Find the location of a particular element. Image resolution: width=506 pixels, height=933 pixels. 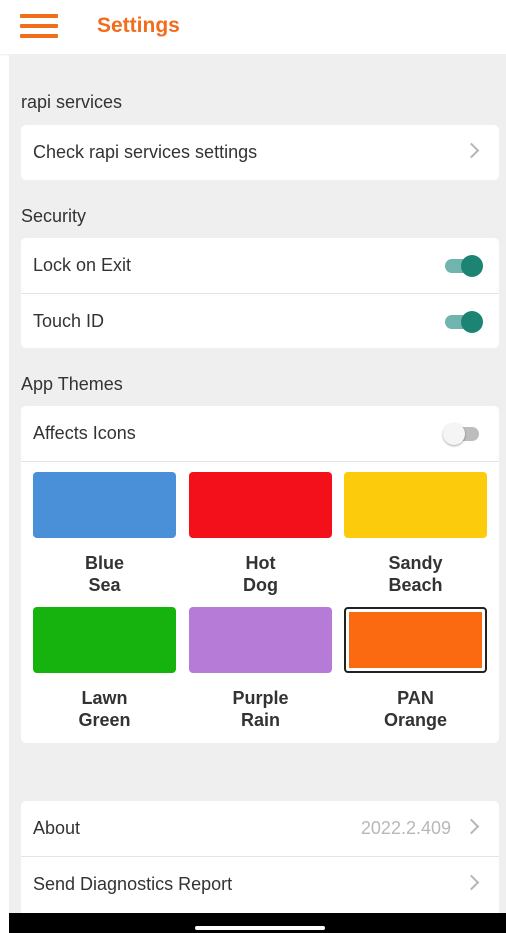

security-card: Lock on Exit Touch ID is located at coordinates (260, 293).